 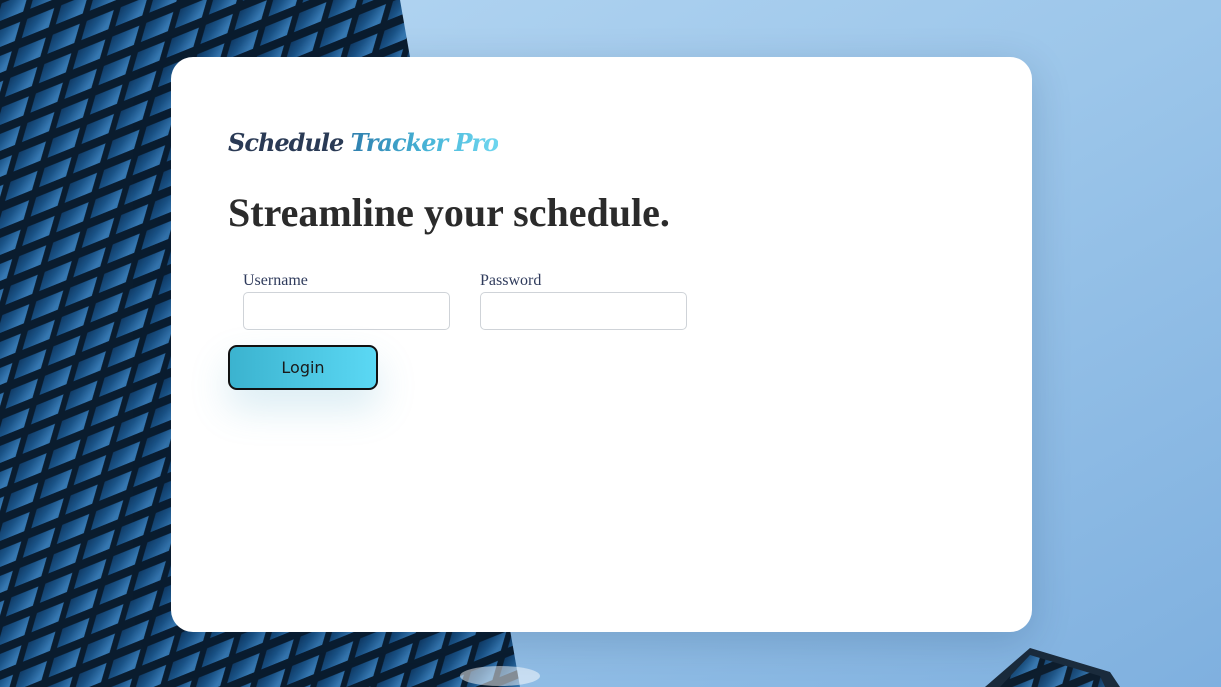 I want to click on page-headline: Streamline your schedule., so click(x=449, y=212).